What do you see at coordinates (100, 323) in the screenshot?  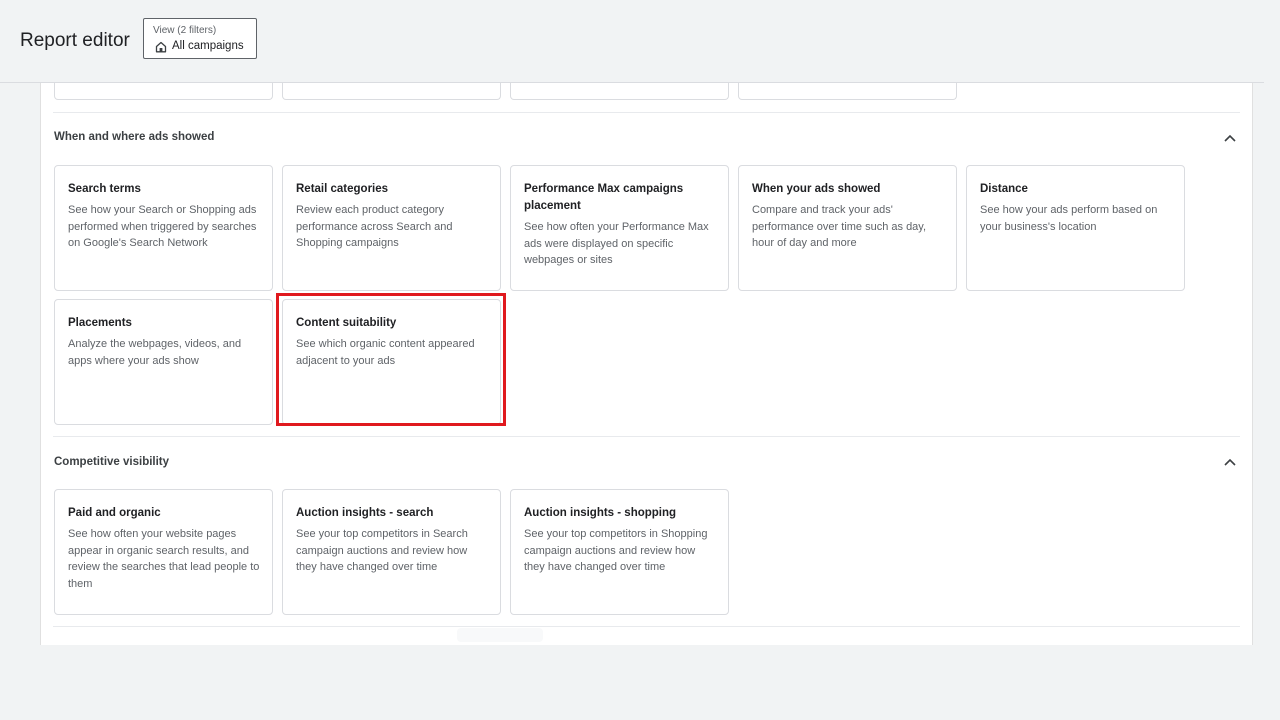 I see `card-title: Placements` at bounding box center [100, 323].